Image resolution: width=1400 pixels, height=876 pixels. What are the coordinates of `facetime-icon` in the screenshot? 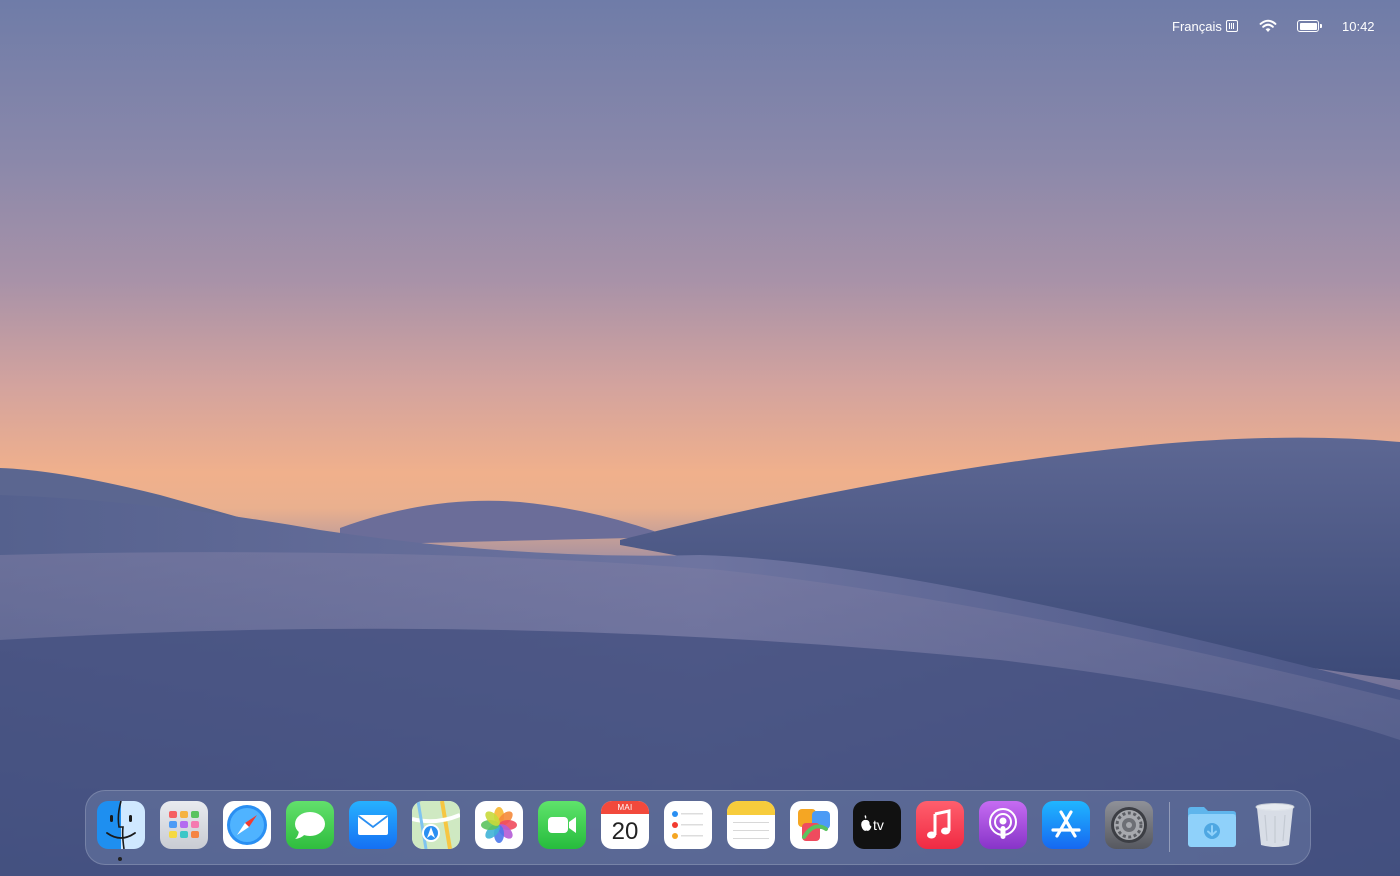 It's located at (562, 825).